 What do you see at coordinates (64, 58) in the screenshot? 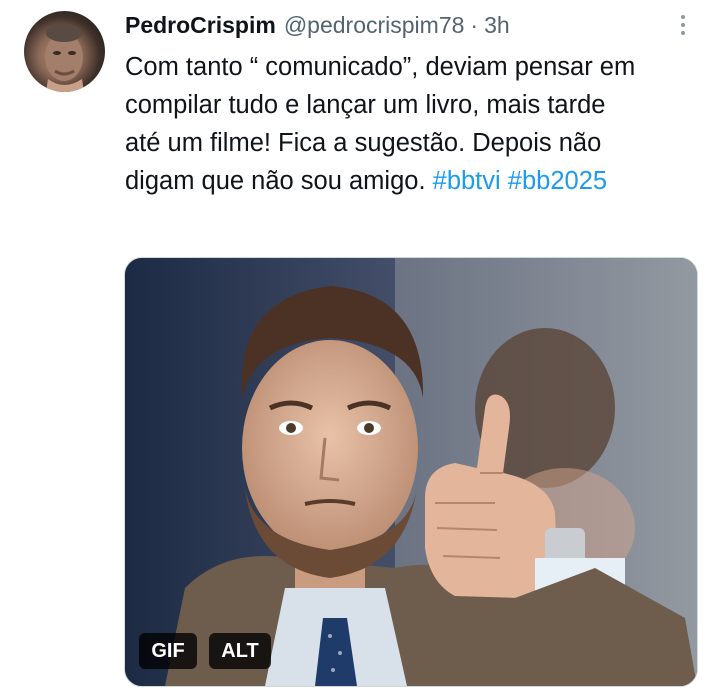
I see `avatar-image` at bounding box center [64, 58].